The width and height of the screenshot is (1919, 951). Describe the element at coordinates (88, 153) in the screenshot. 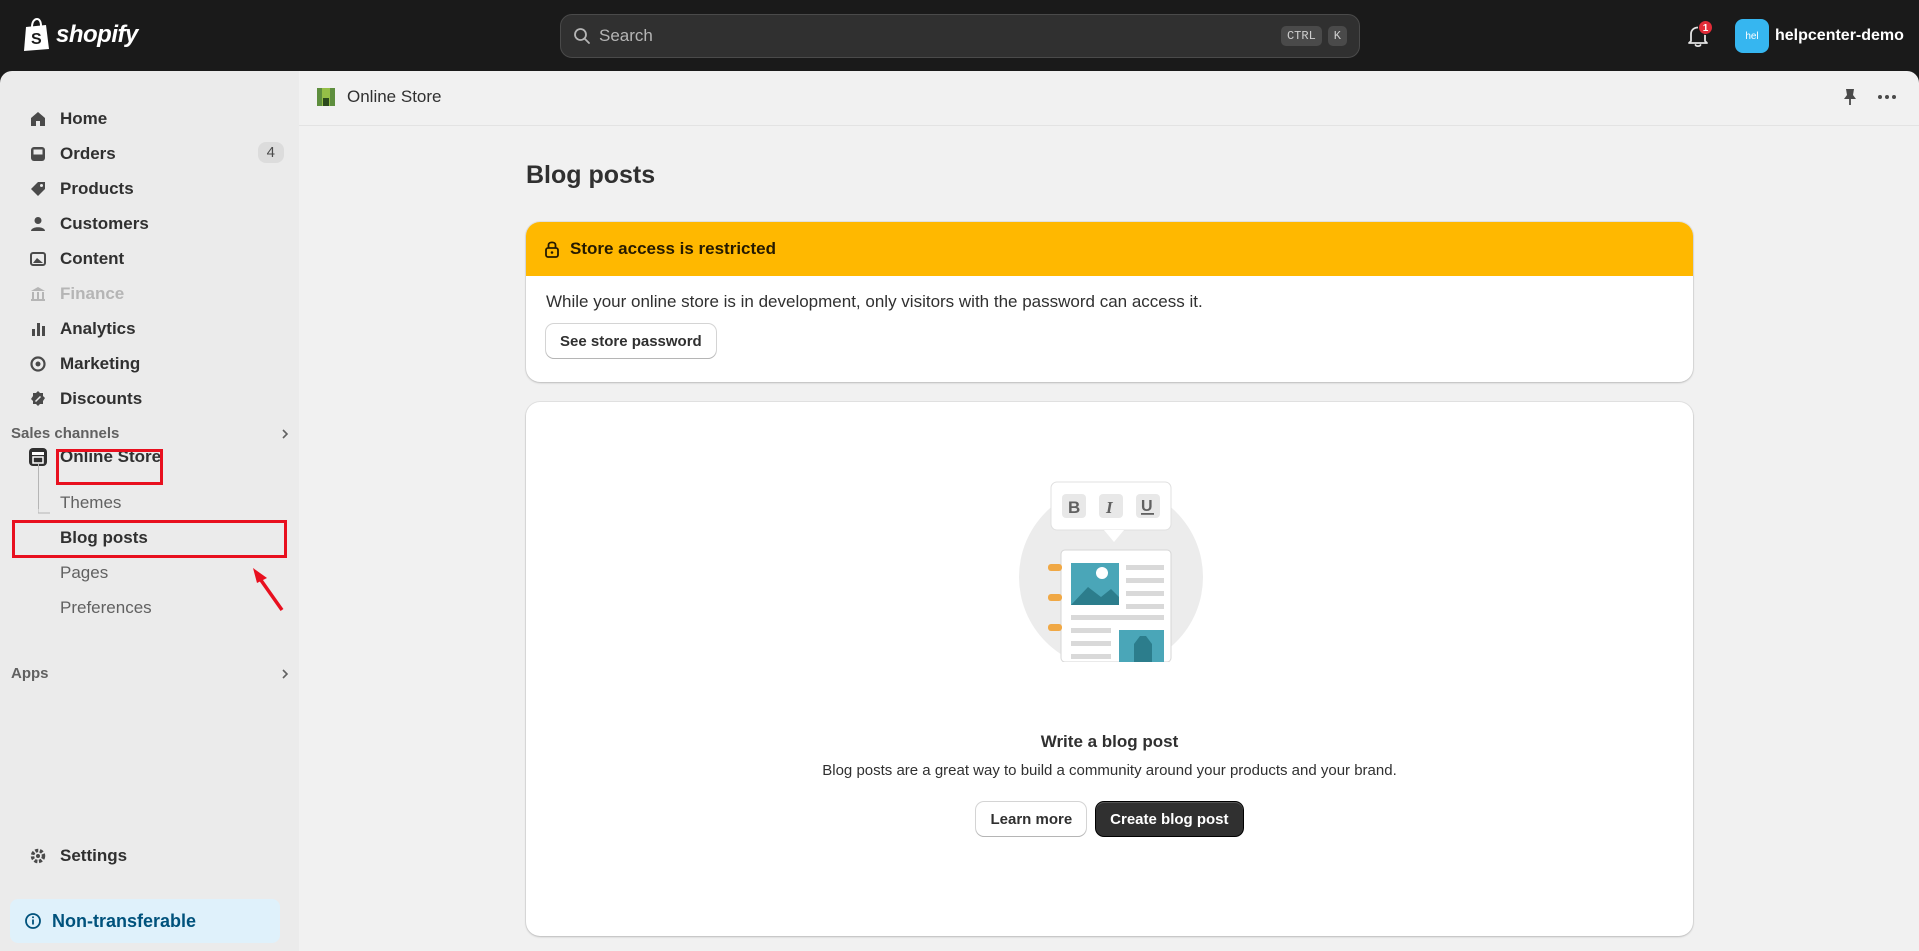

I see `sidebar-item-label: Orders` at that location.